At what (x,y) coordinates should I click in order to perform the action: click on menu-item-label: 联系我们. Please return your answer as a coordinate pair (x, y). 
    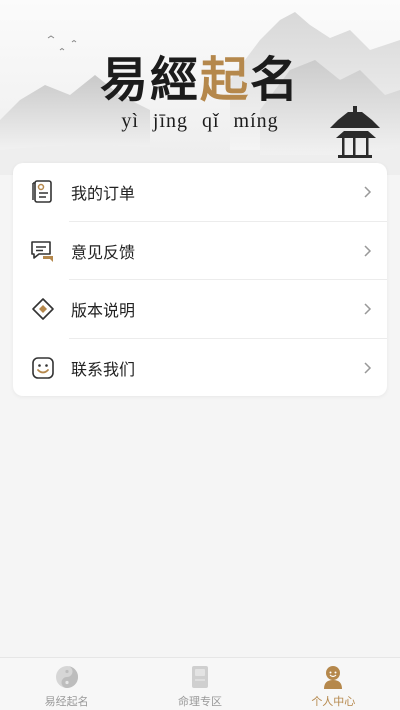
    Looking at the image, I should click on (103, 369).